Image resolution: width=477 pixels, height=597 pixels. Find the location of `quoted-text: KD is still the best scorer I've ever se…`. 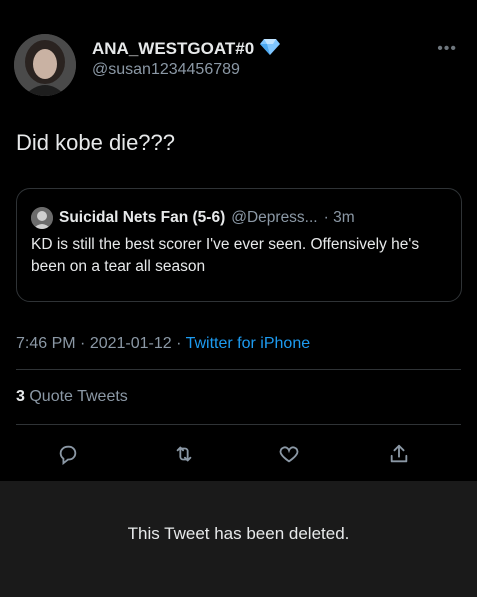

quoted-text: KD is still the best scorer I've ever se… is located at coordinates (225, 255).